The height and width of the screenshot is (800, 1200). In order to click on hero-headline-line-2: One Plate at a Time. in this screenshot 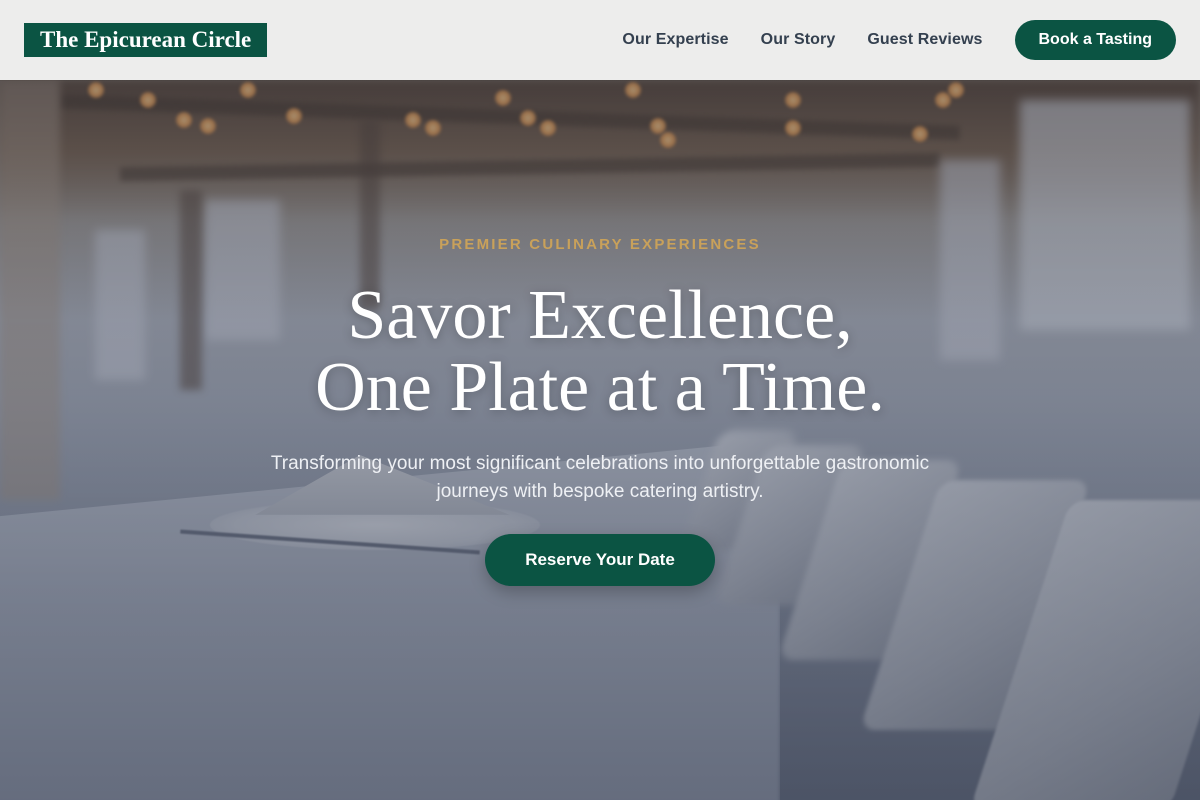, I will do `click(600, 387)`.